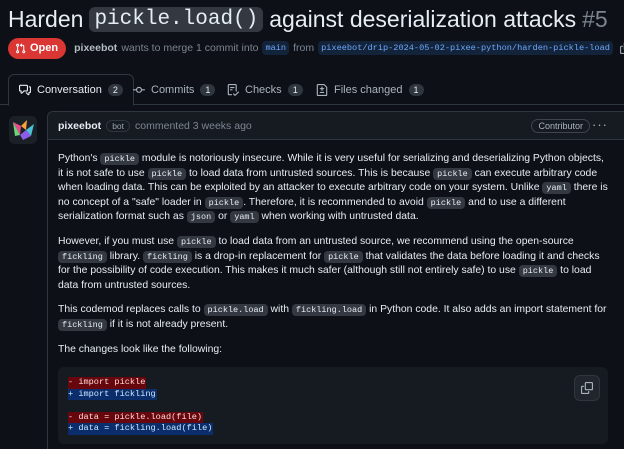 The image size is (624, 449). Describe the element at coordinates (258, 256) in the screenshot. I see `text: is a drop-in replacement for` at that location.